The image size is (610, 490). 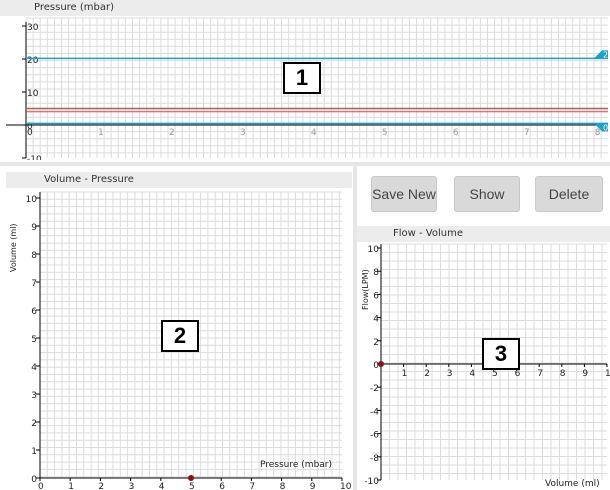 What do you see at coordinates (71, 486) in the screenshot?
I see `vp-x-tick-label: 1` at bounding box center [71, 486].